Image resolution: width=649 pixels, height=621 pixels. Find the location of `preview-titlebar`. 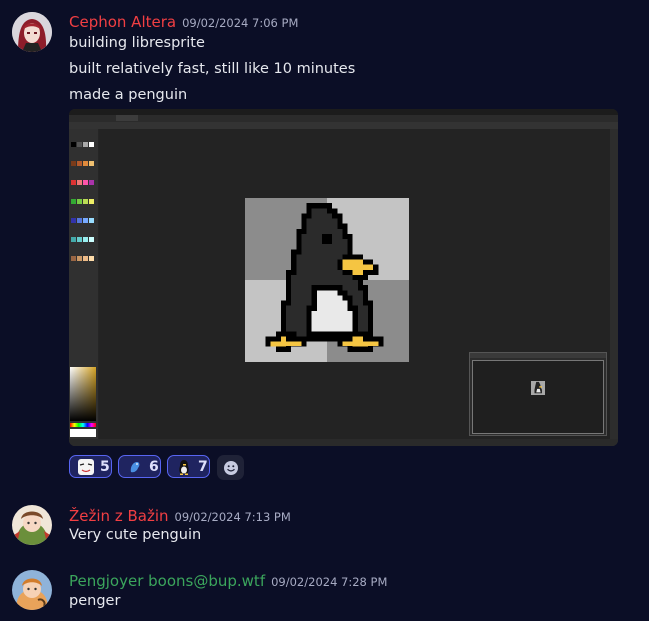

preview-titlebar is located at coordinates (538, 355).